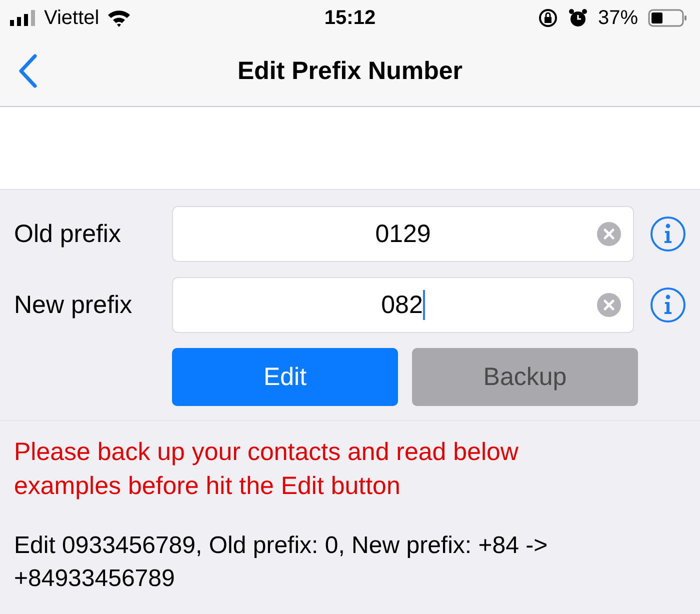 This screenshot has height=614, width=700. Describe the element at coordinates (74, 305) in the screenshot. I see `field-label: New prefix` at that location.